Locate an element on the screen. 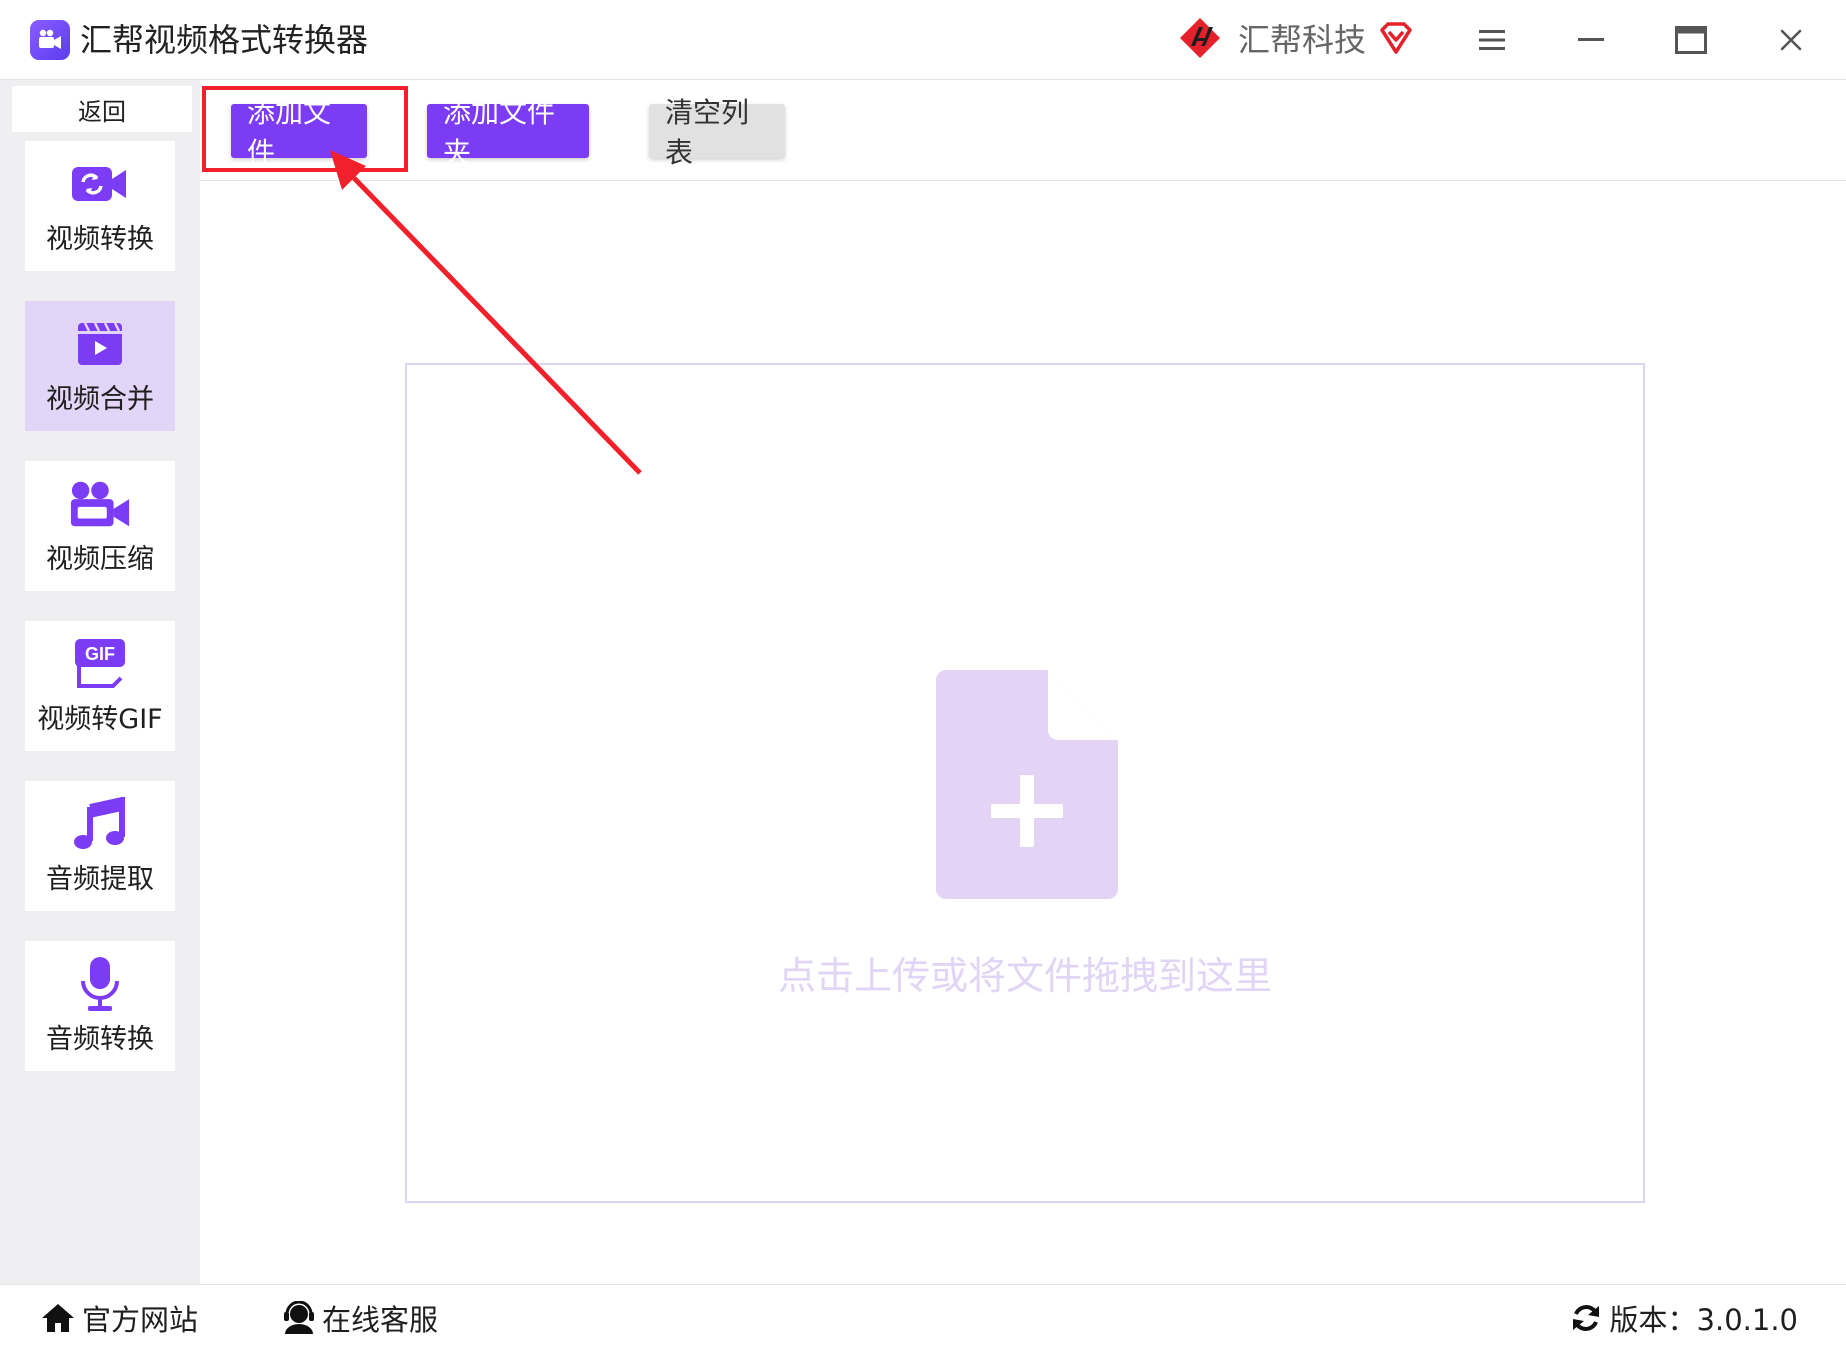 This screenshot has width=1846, height=1350. app-logo-icon is located at coordinates (50, 40).